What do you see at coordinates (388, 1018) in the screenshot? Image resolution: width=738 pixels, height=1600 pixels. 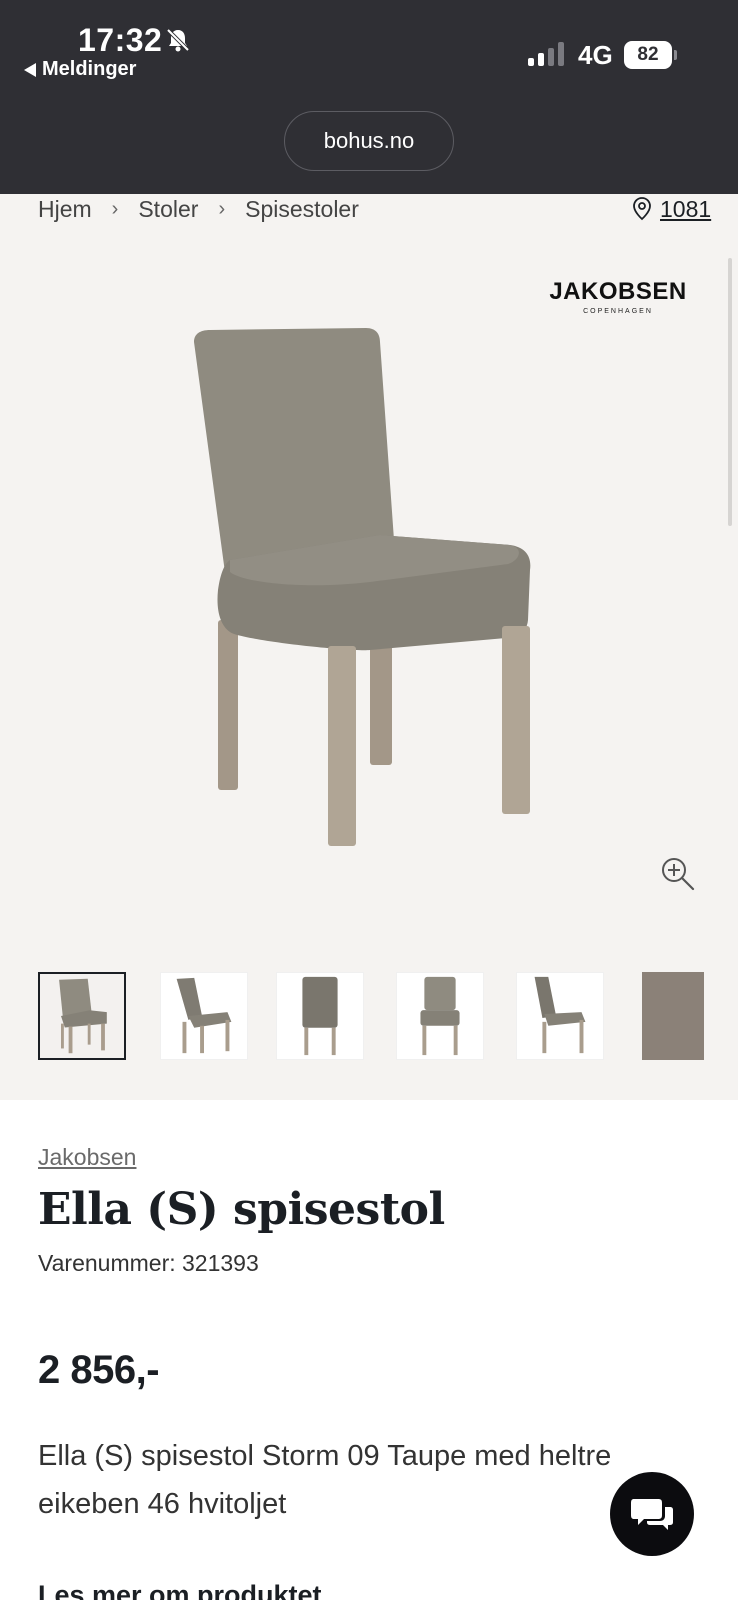 I see `thumbnail-strip` at bounding box center [388, 1018].